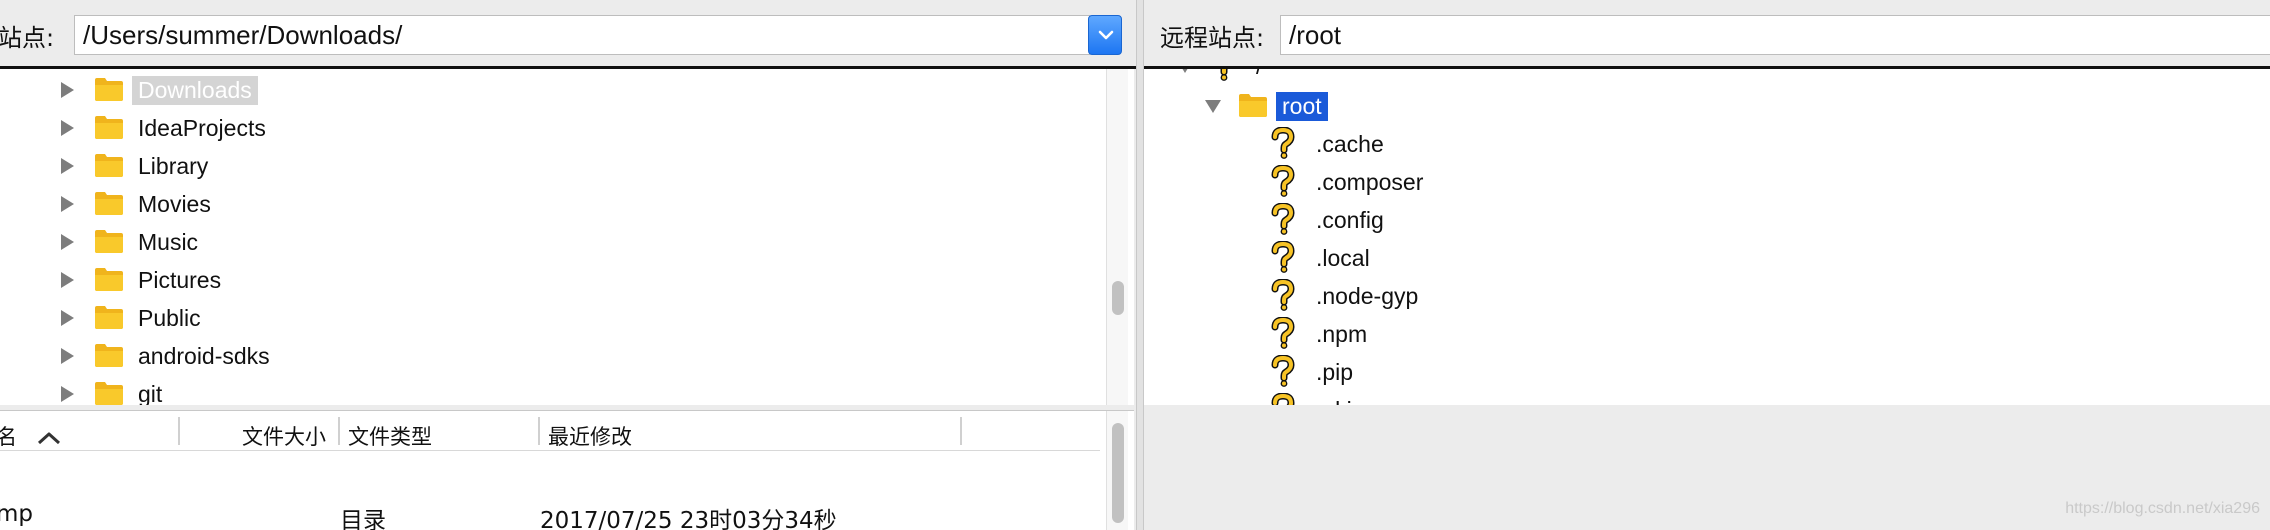 Image resolution: width=2270 pixels, height=530 pixels. I want to click on tree-item-label: IdeaProjects, so click(202, 127).